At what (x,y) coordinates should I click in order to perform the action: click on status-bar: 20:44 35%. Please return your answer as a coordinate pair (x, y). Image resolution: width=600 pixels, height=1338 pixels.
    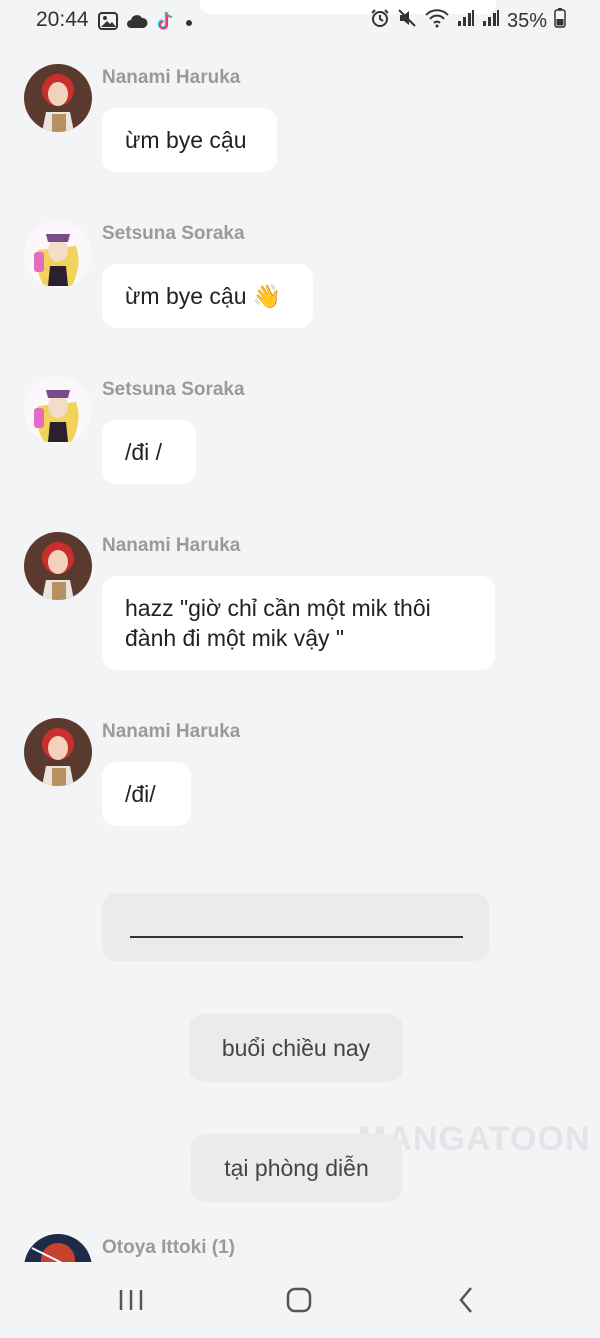
    Looking at the image, I should click on (300, 21).